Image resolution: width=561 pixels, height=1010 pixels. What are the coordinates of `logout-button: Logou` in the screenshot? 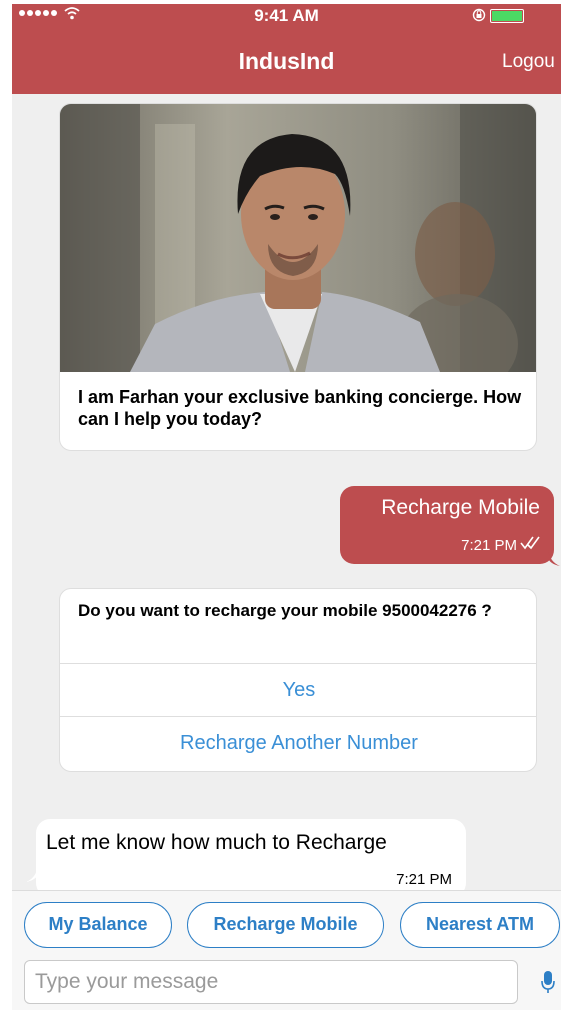 It's located at (528, 62).